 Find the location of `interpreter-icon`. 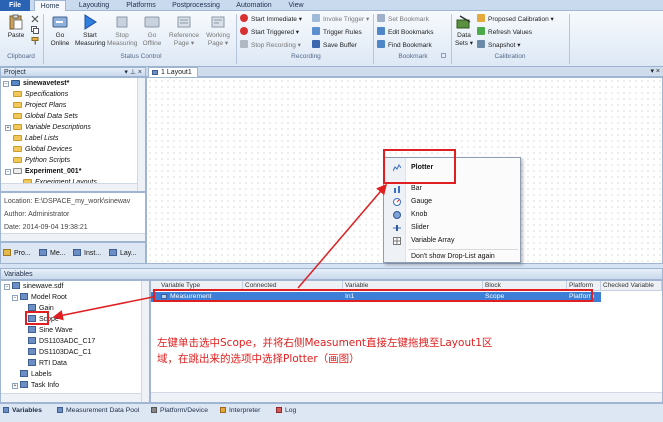

interpreter-icon is located at coordinates (223, 410).